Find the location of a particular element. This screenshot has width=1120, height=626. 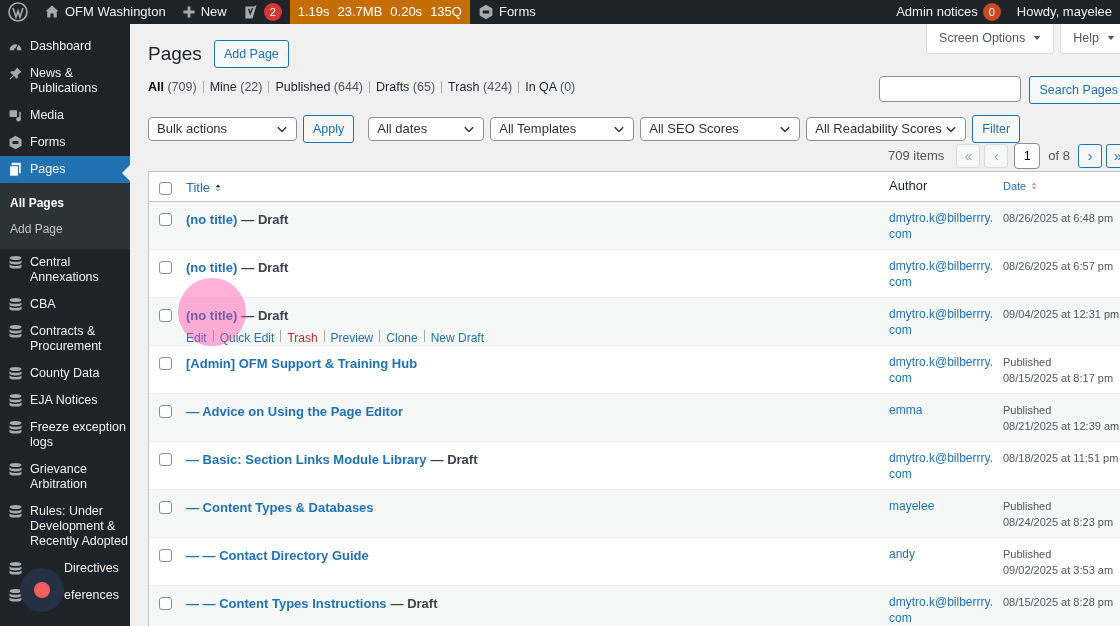

item-count: 709 items is located at coordinates (916, 156).